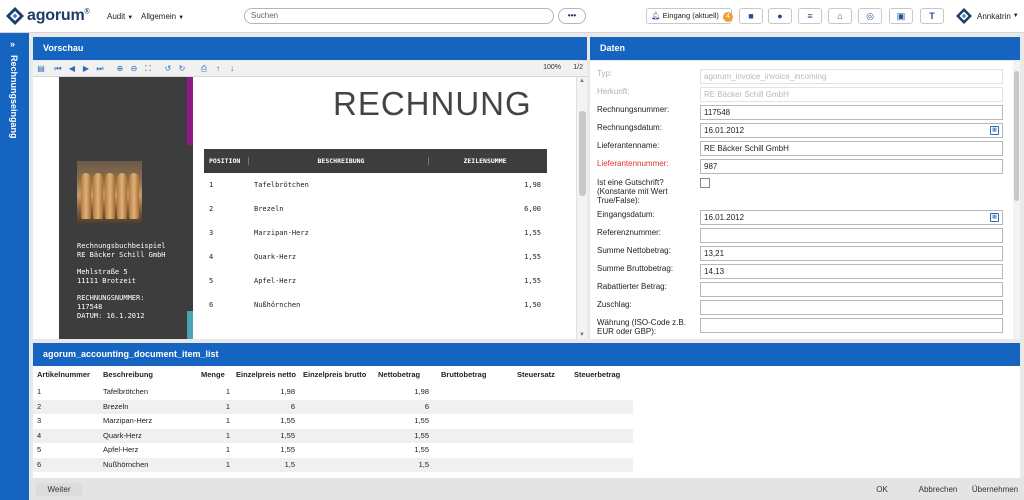 This screenshot has height=500, width=1024. Describe the element at coordinates (340, 375) in the screenshot. I see `column-header: Einzelpreis brutto` at that location.